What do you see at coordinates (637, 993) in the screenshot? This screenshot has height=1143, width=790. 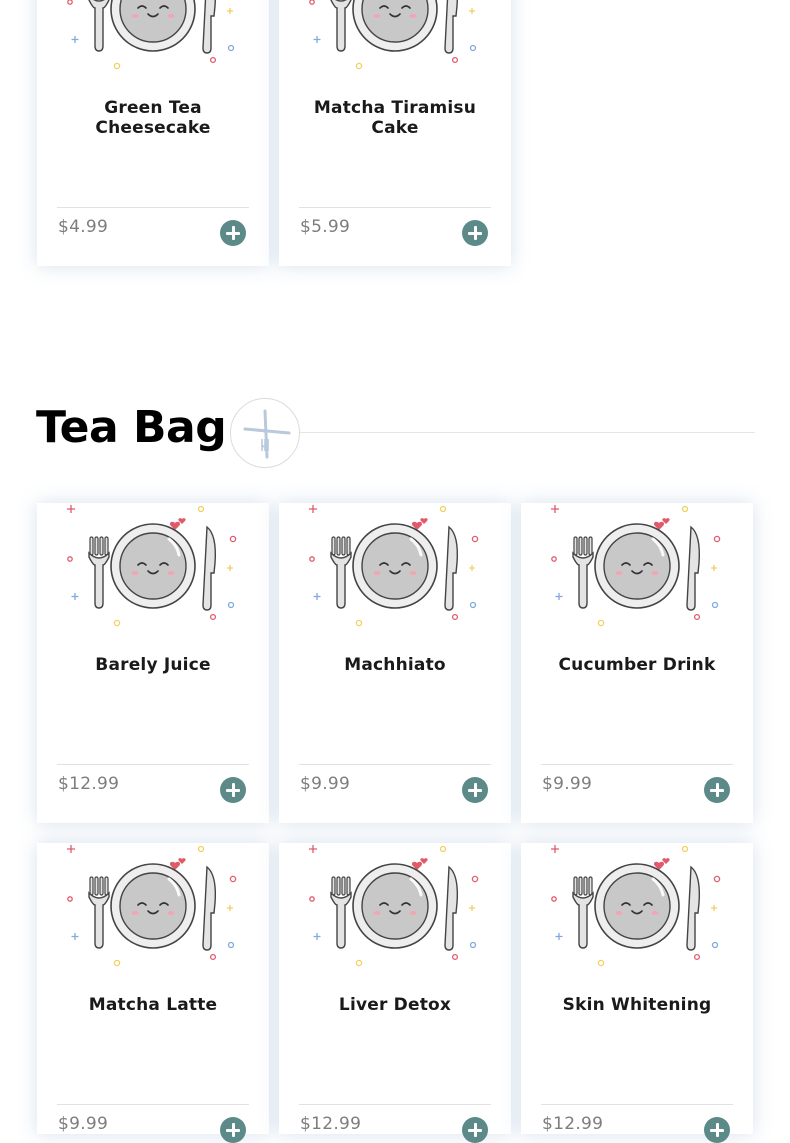 I see `product-card: Skin Whitening $12.99` at bounding box center [637, 993].